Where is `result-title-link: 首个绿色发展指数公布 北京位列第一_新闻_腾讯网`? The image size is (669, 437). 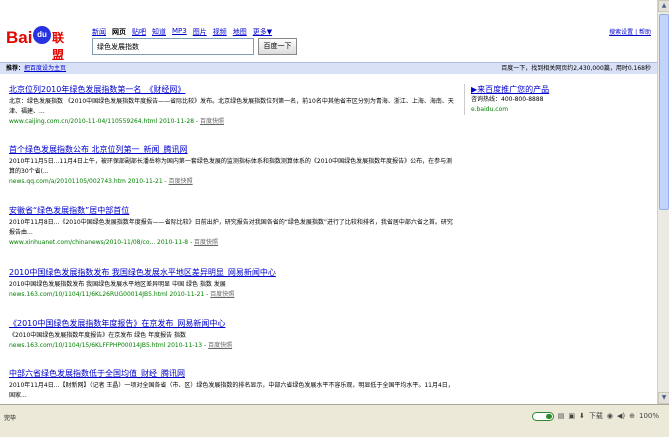 result-title-link: 首个绿色发展指数公布 北京位列第一_新闻_腾讯网 is located at coordinates (231, 149).